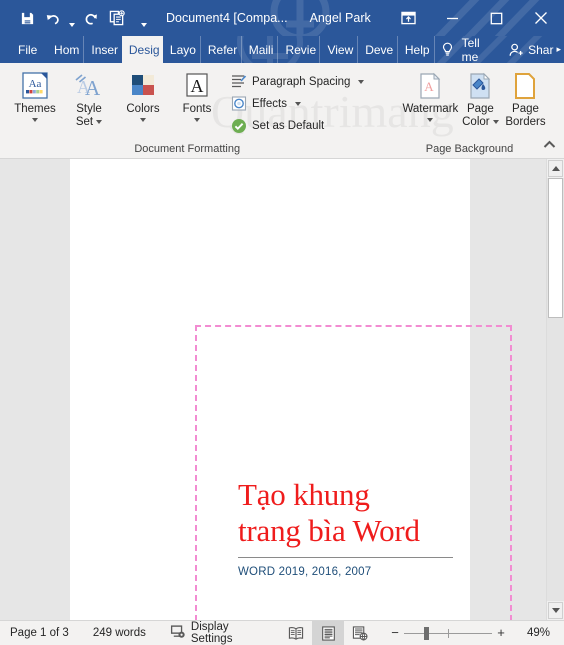 The height and width of the screenshot is (645, 564). What do you see at coordinates (377, 49) in the screenshot?
I see `tab-developer: Deve` at bounding box center [377, 49].